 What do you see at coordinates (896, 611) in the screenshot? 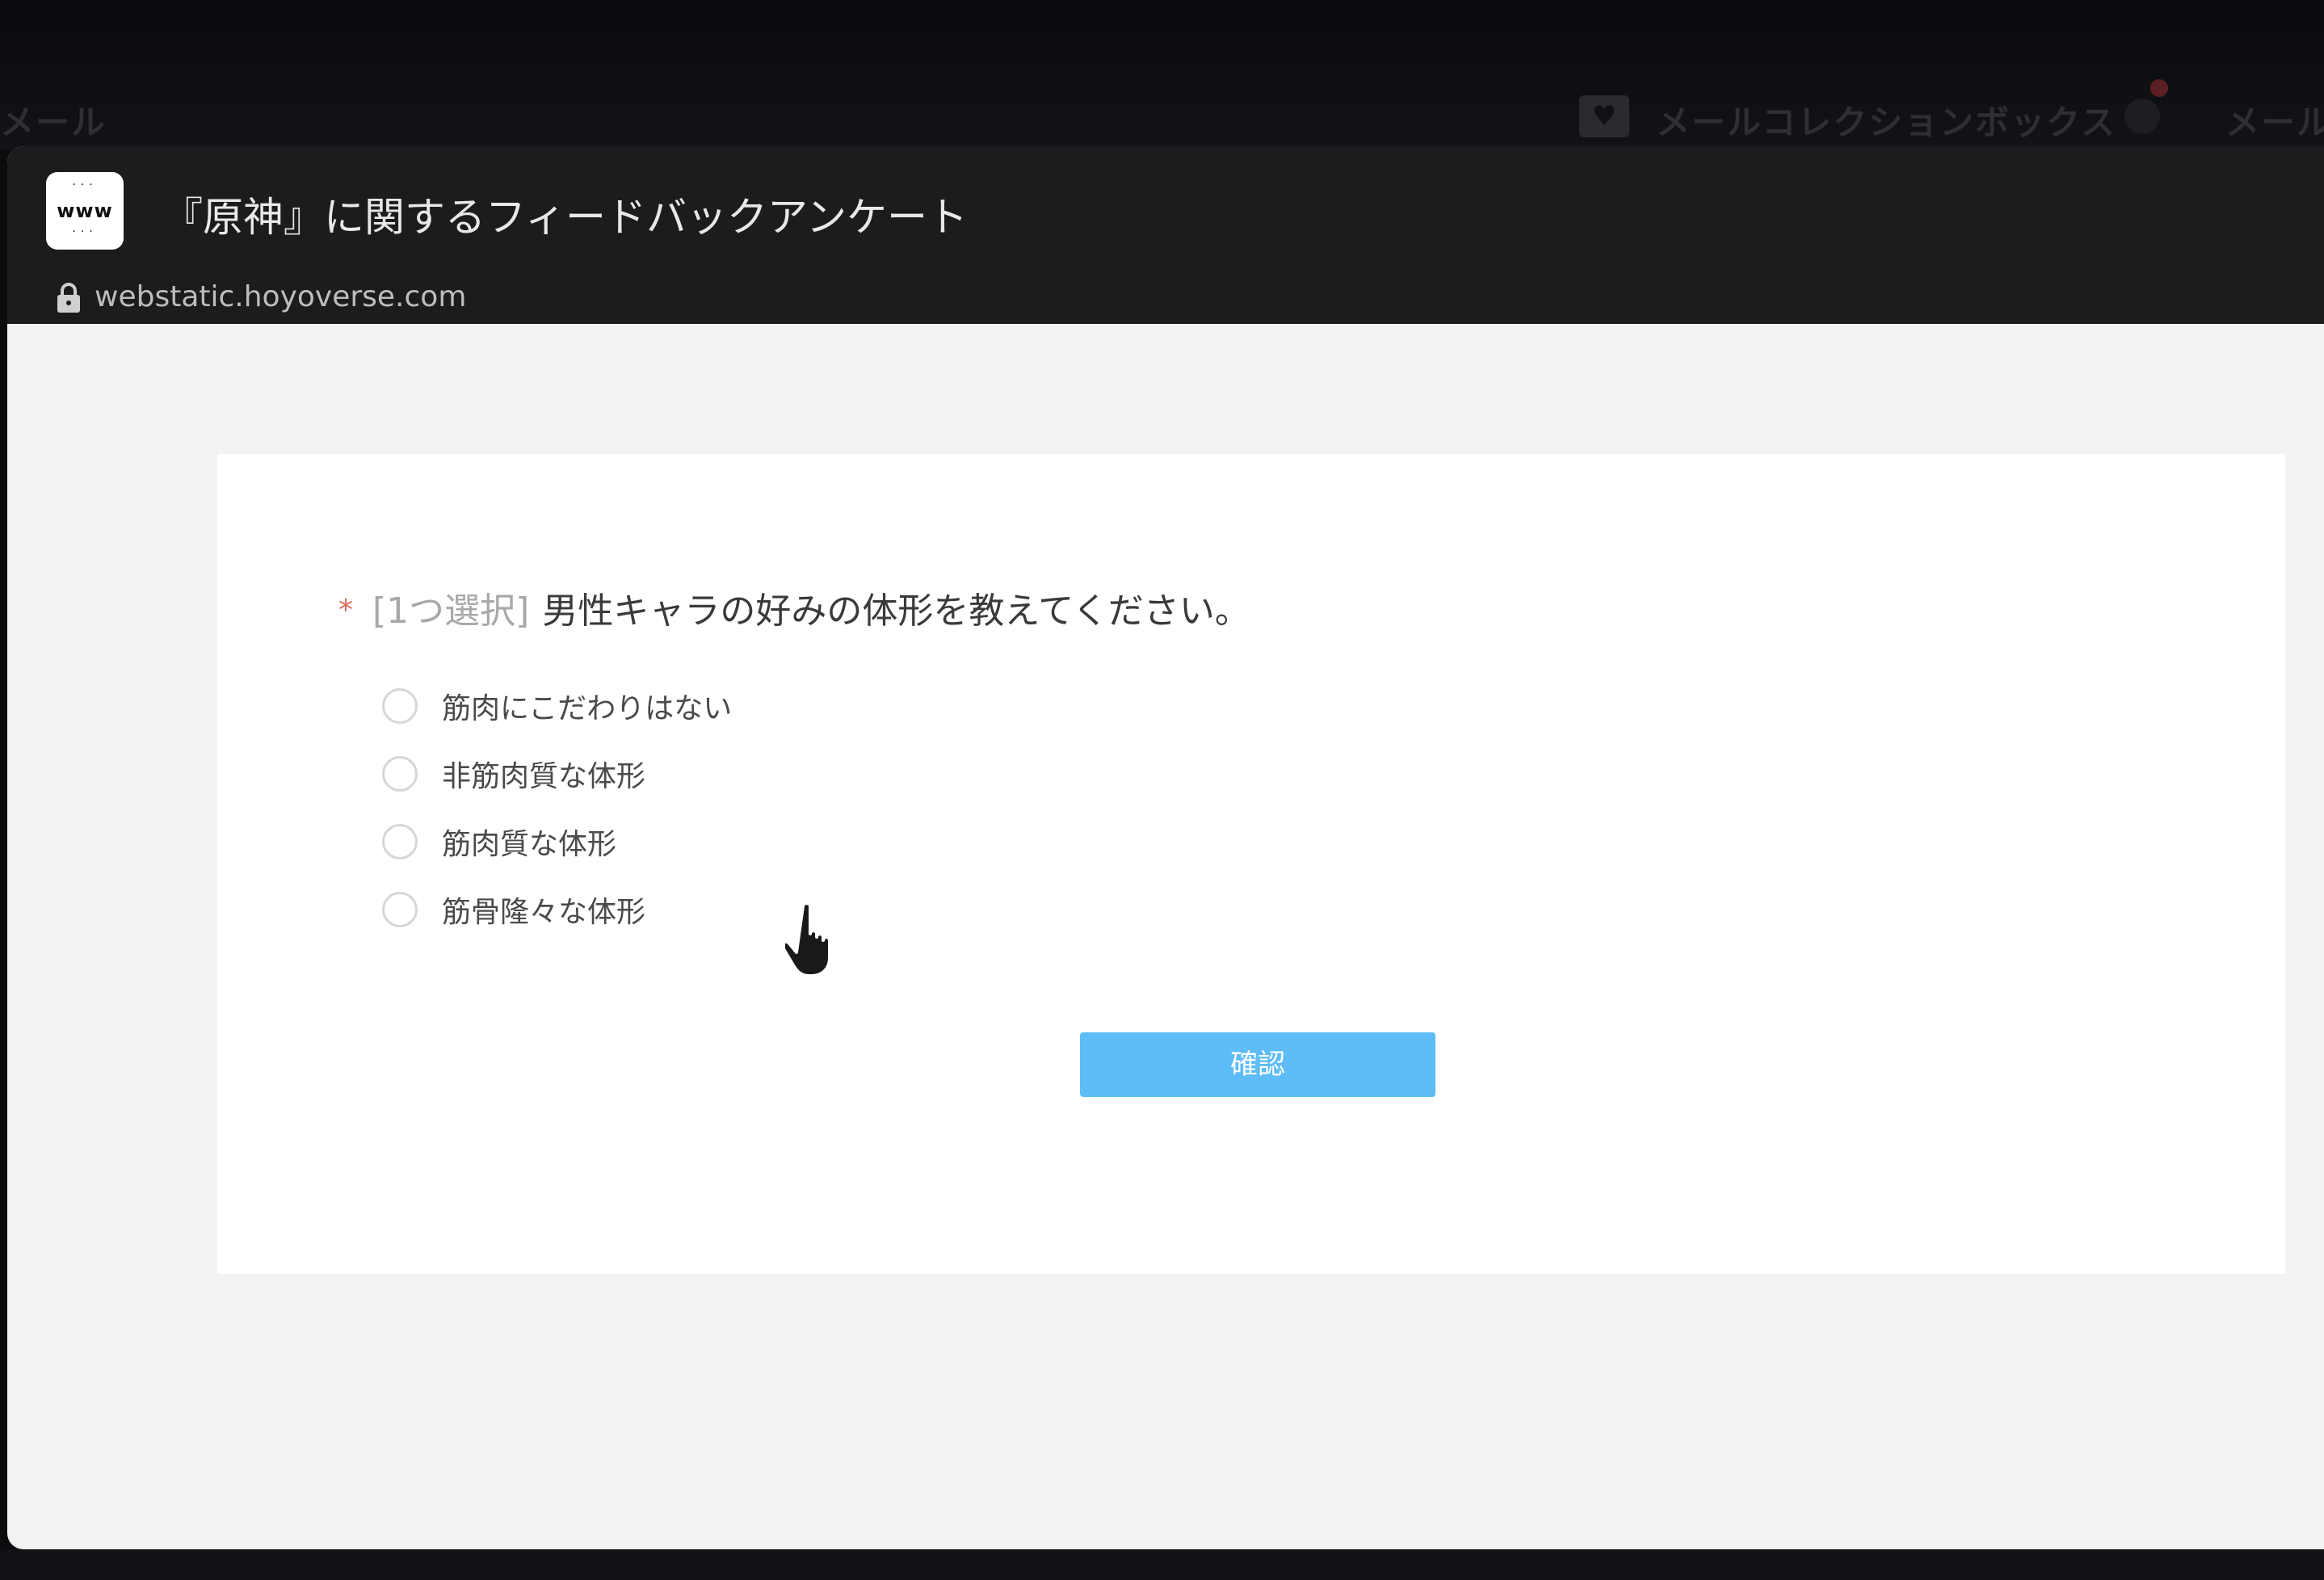
I see `question-text: 男性キャラの好みの体形を教えてください。` at bounding box center [896, 611].